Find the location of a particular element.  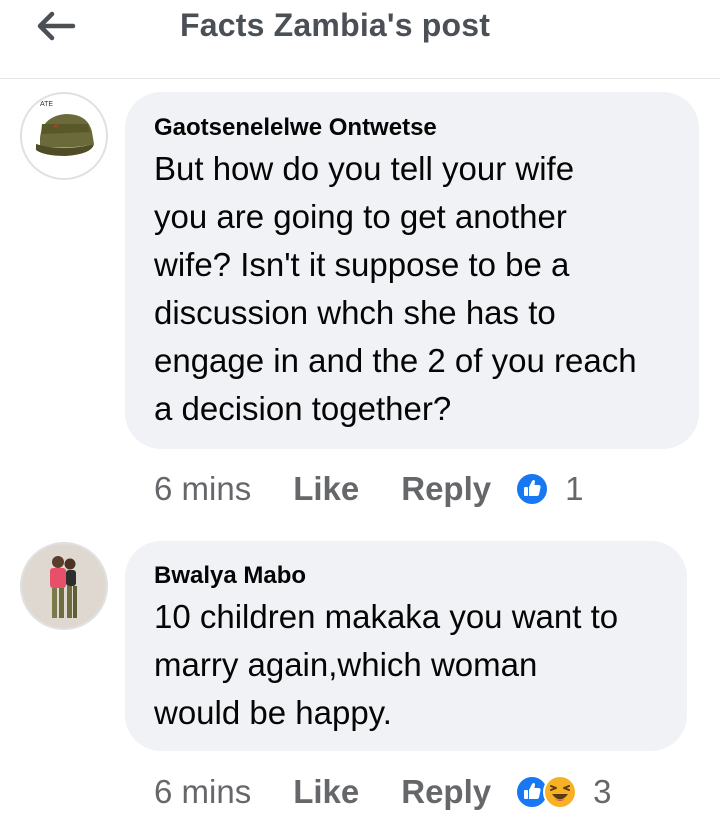

avatar: ATE is located at coordinates (64, 136).